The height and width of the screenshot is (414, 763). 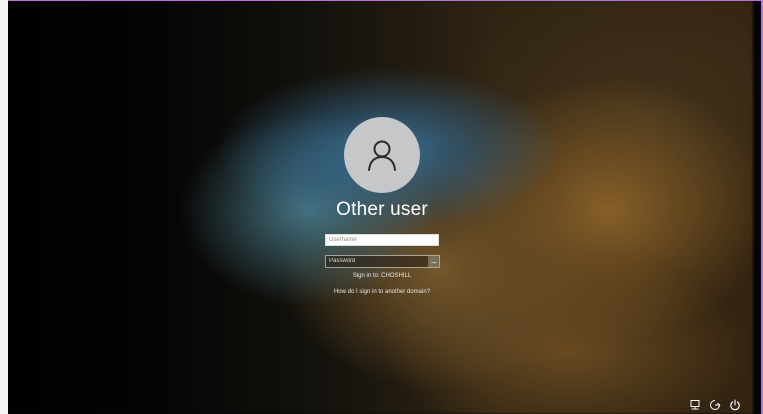 I want to click on ease-of-access-icon, so click(x=715, y=405).